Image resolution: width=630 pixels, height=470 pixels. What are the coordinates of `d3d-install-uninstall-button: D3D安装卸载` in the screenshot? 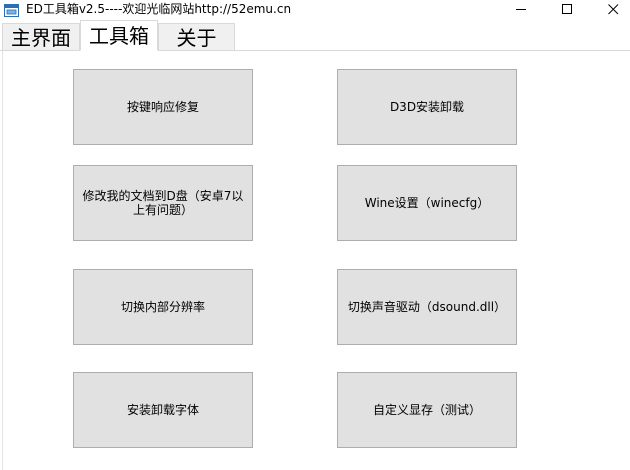 It's located at (427, 107).